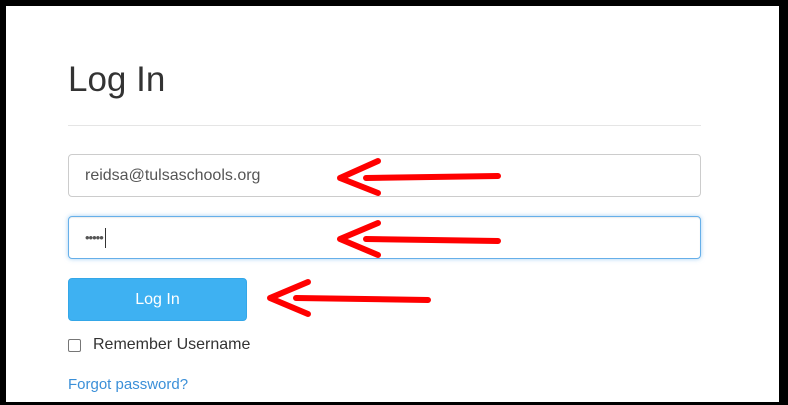 The height and width of the screenshot is (405, 788). I want to click on page-title: Log In, so click(117, 79).